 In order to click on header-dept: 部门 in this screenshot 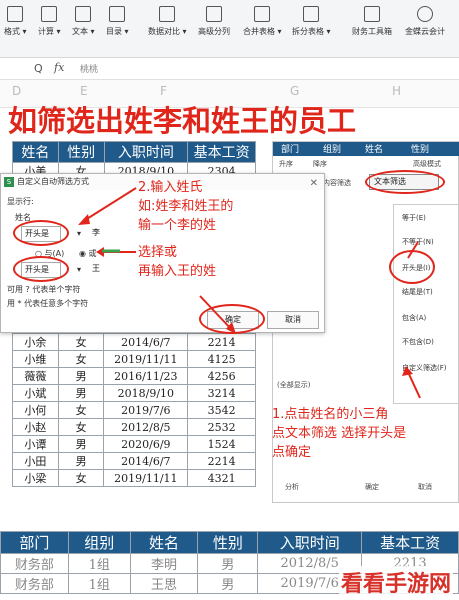, I will do `click(34, 542)`.